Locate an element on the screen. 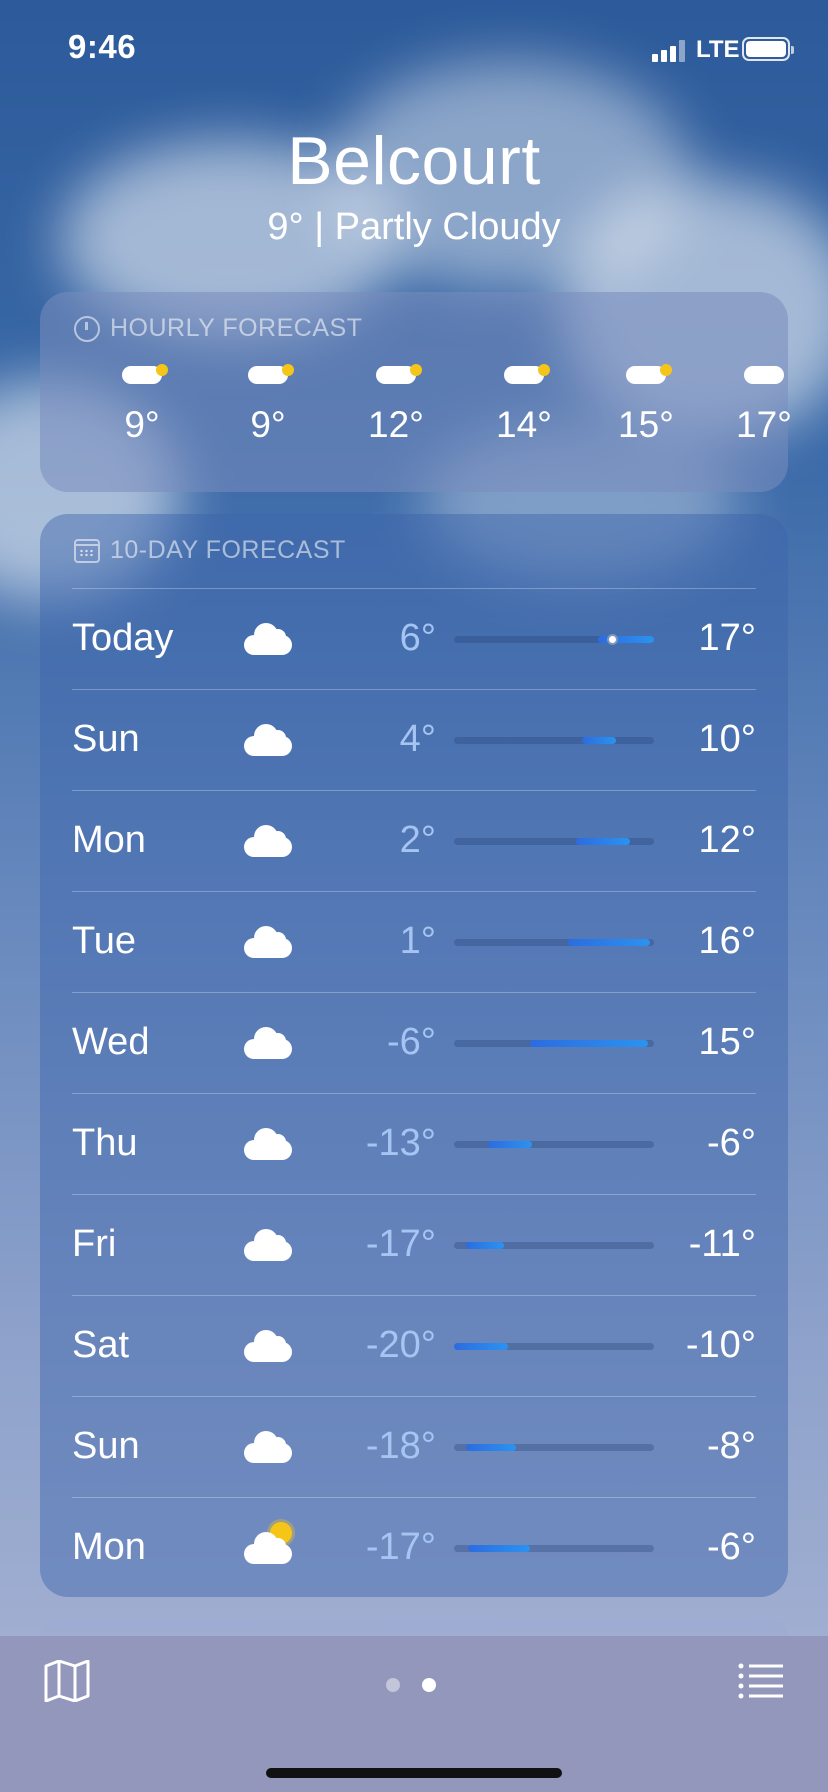 The width and height of the screenshot is (828, 1792). current-temp-marker is located at coordinates (612, 639).